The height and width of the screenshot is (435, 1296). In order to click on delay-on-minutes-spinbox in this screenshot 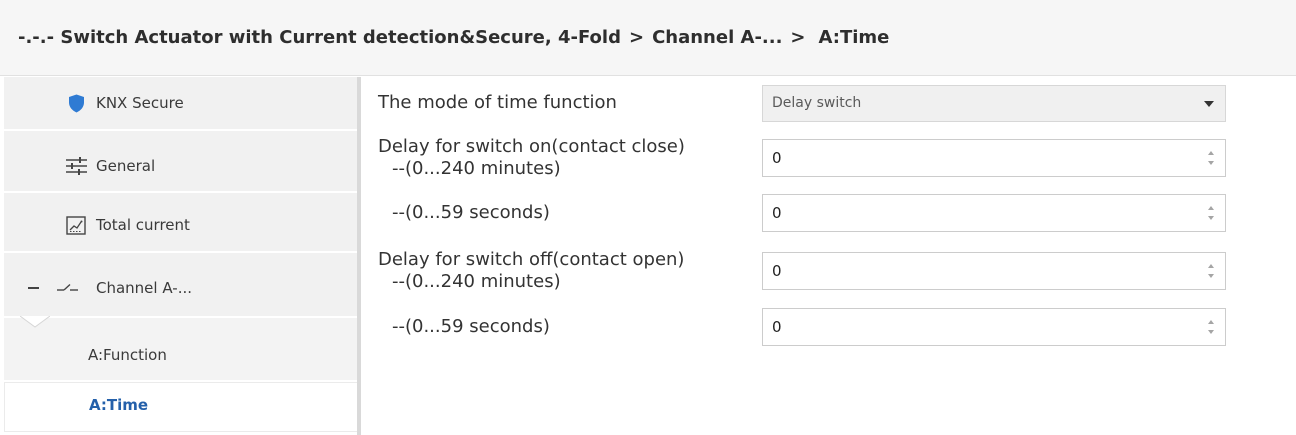, I will do `click(994, 158)`.